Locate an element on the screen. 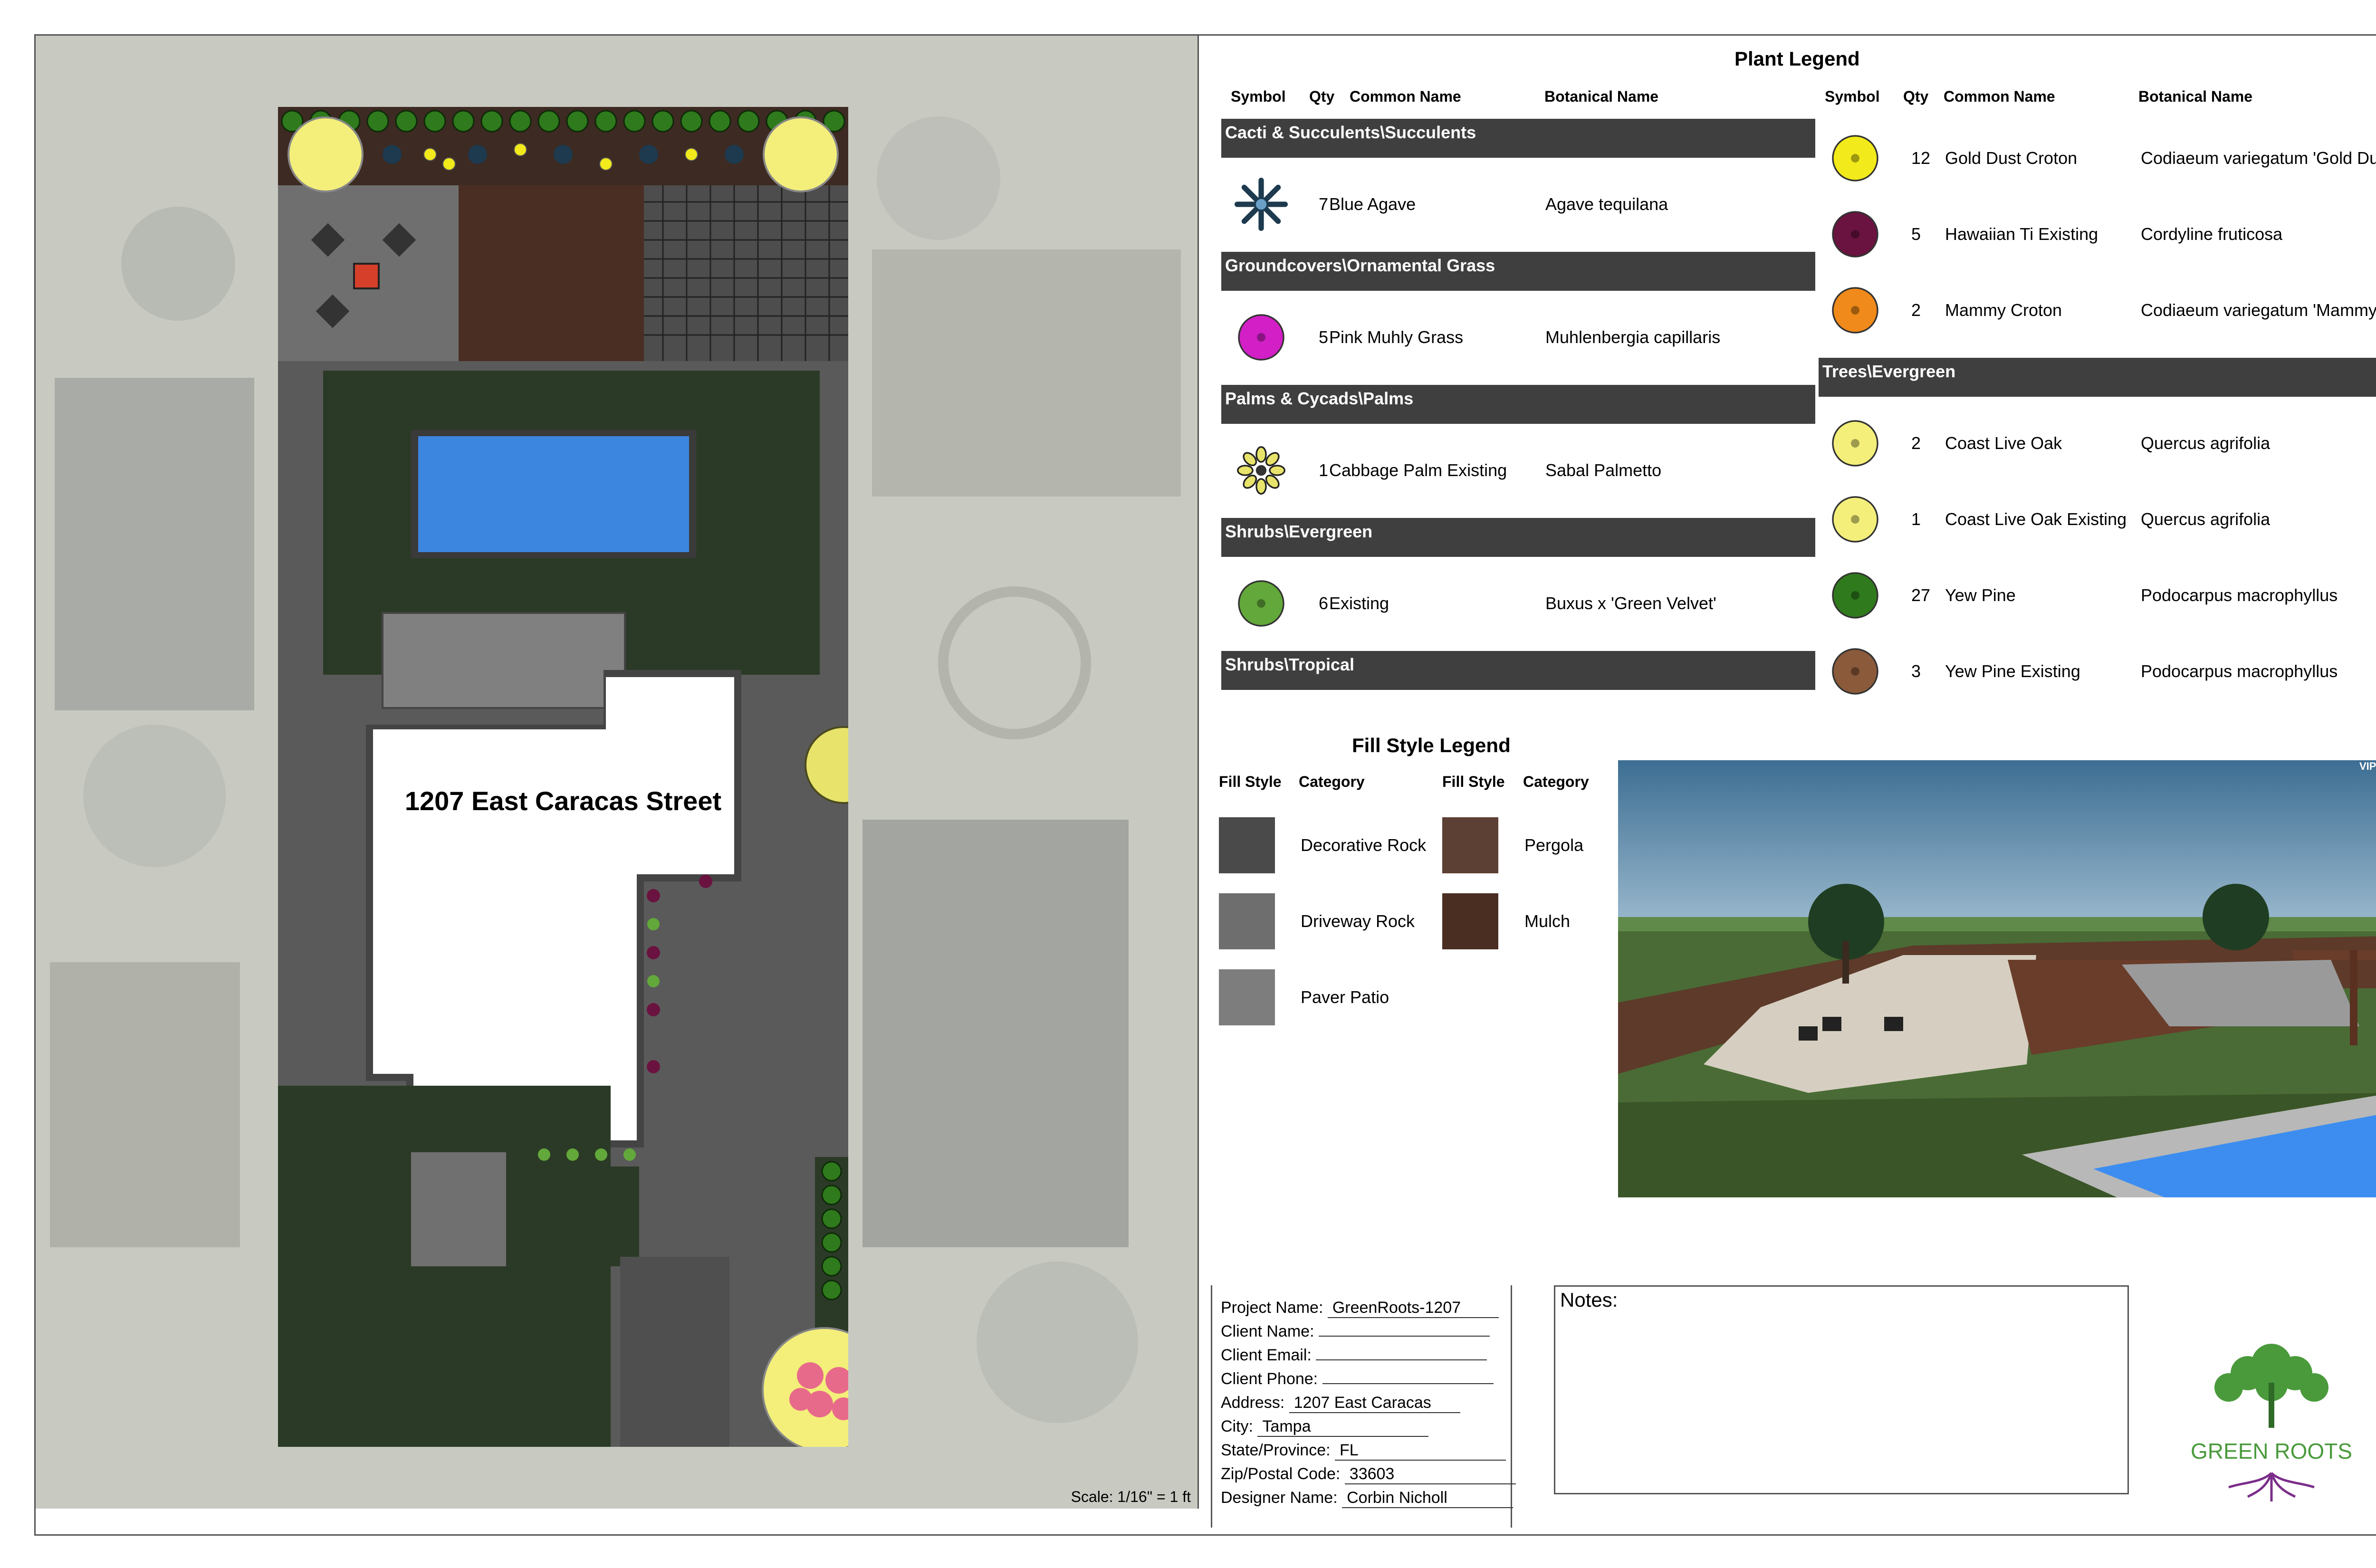 This screenshot has height=1568, width=2376. title-block-value: 33603 is located at coordinates (1430, 1475).